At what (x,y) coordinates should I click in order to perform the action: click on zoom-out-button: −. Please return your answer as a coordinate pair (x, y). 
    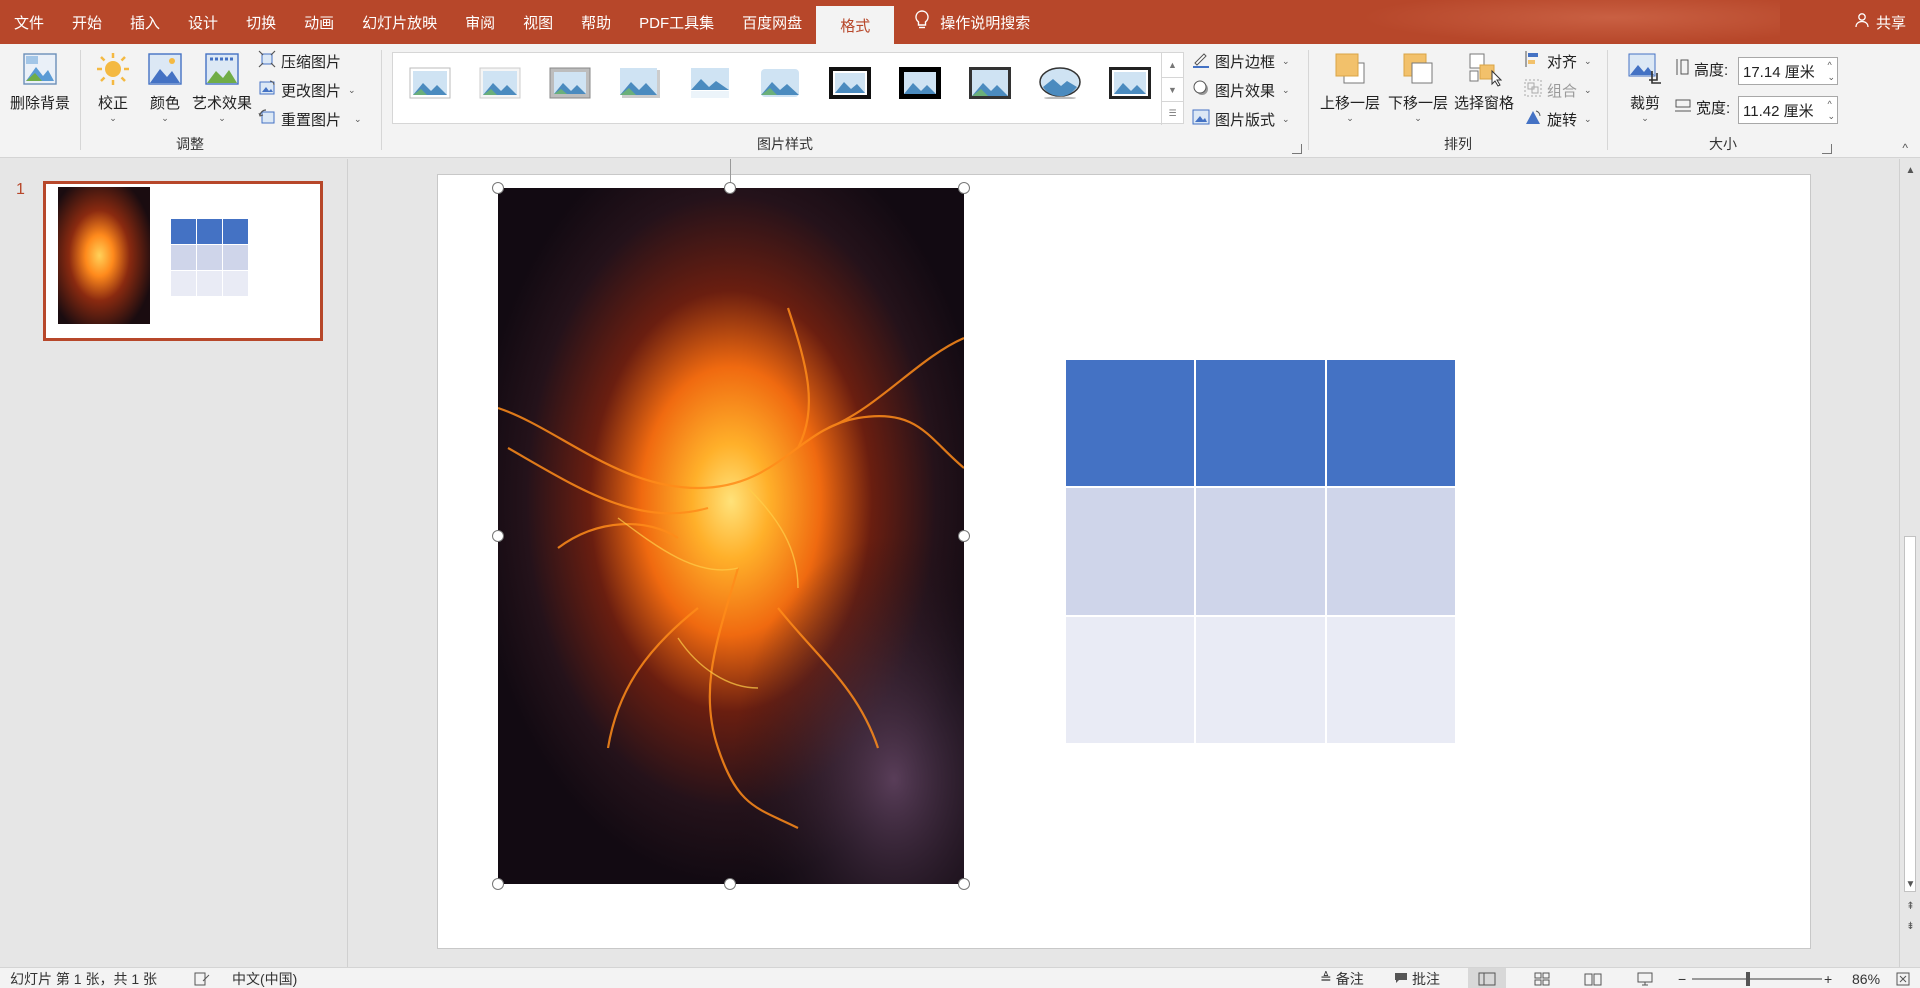
    Looking at the image, I should click on (1682, 978).